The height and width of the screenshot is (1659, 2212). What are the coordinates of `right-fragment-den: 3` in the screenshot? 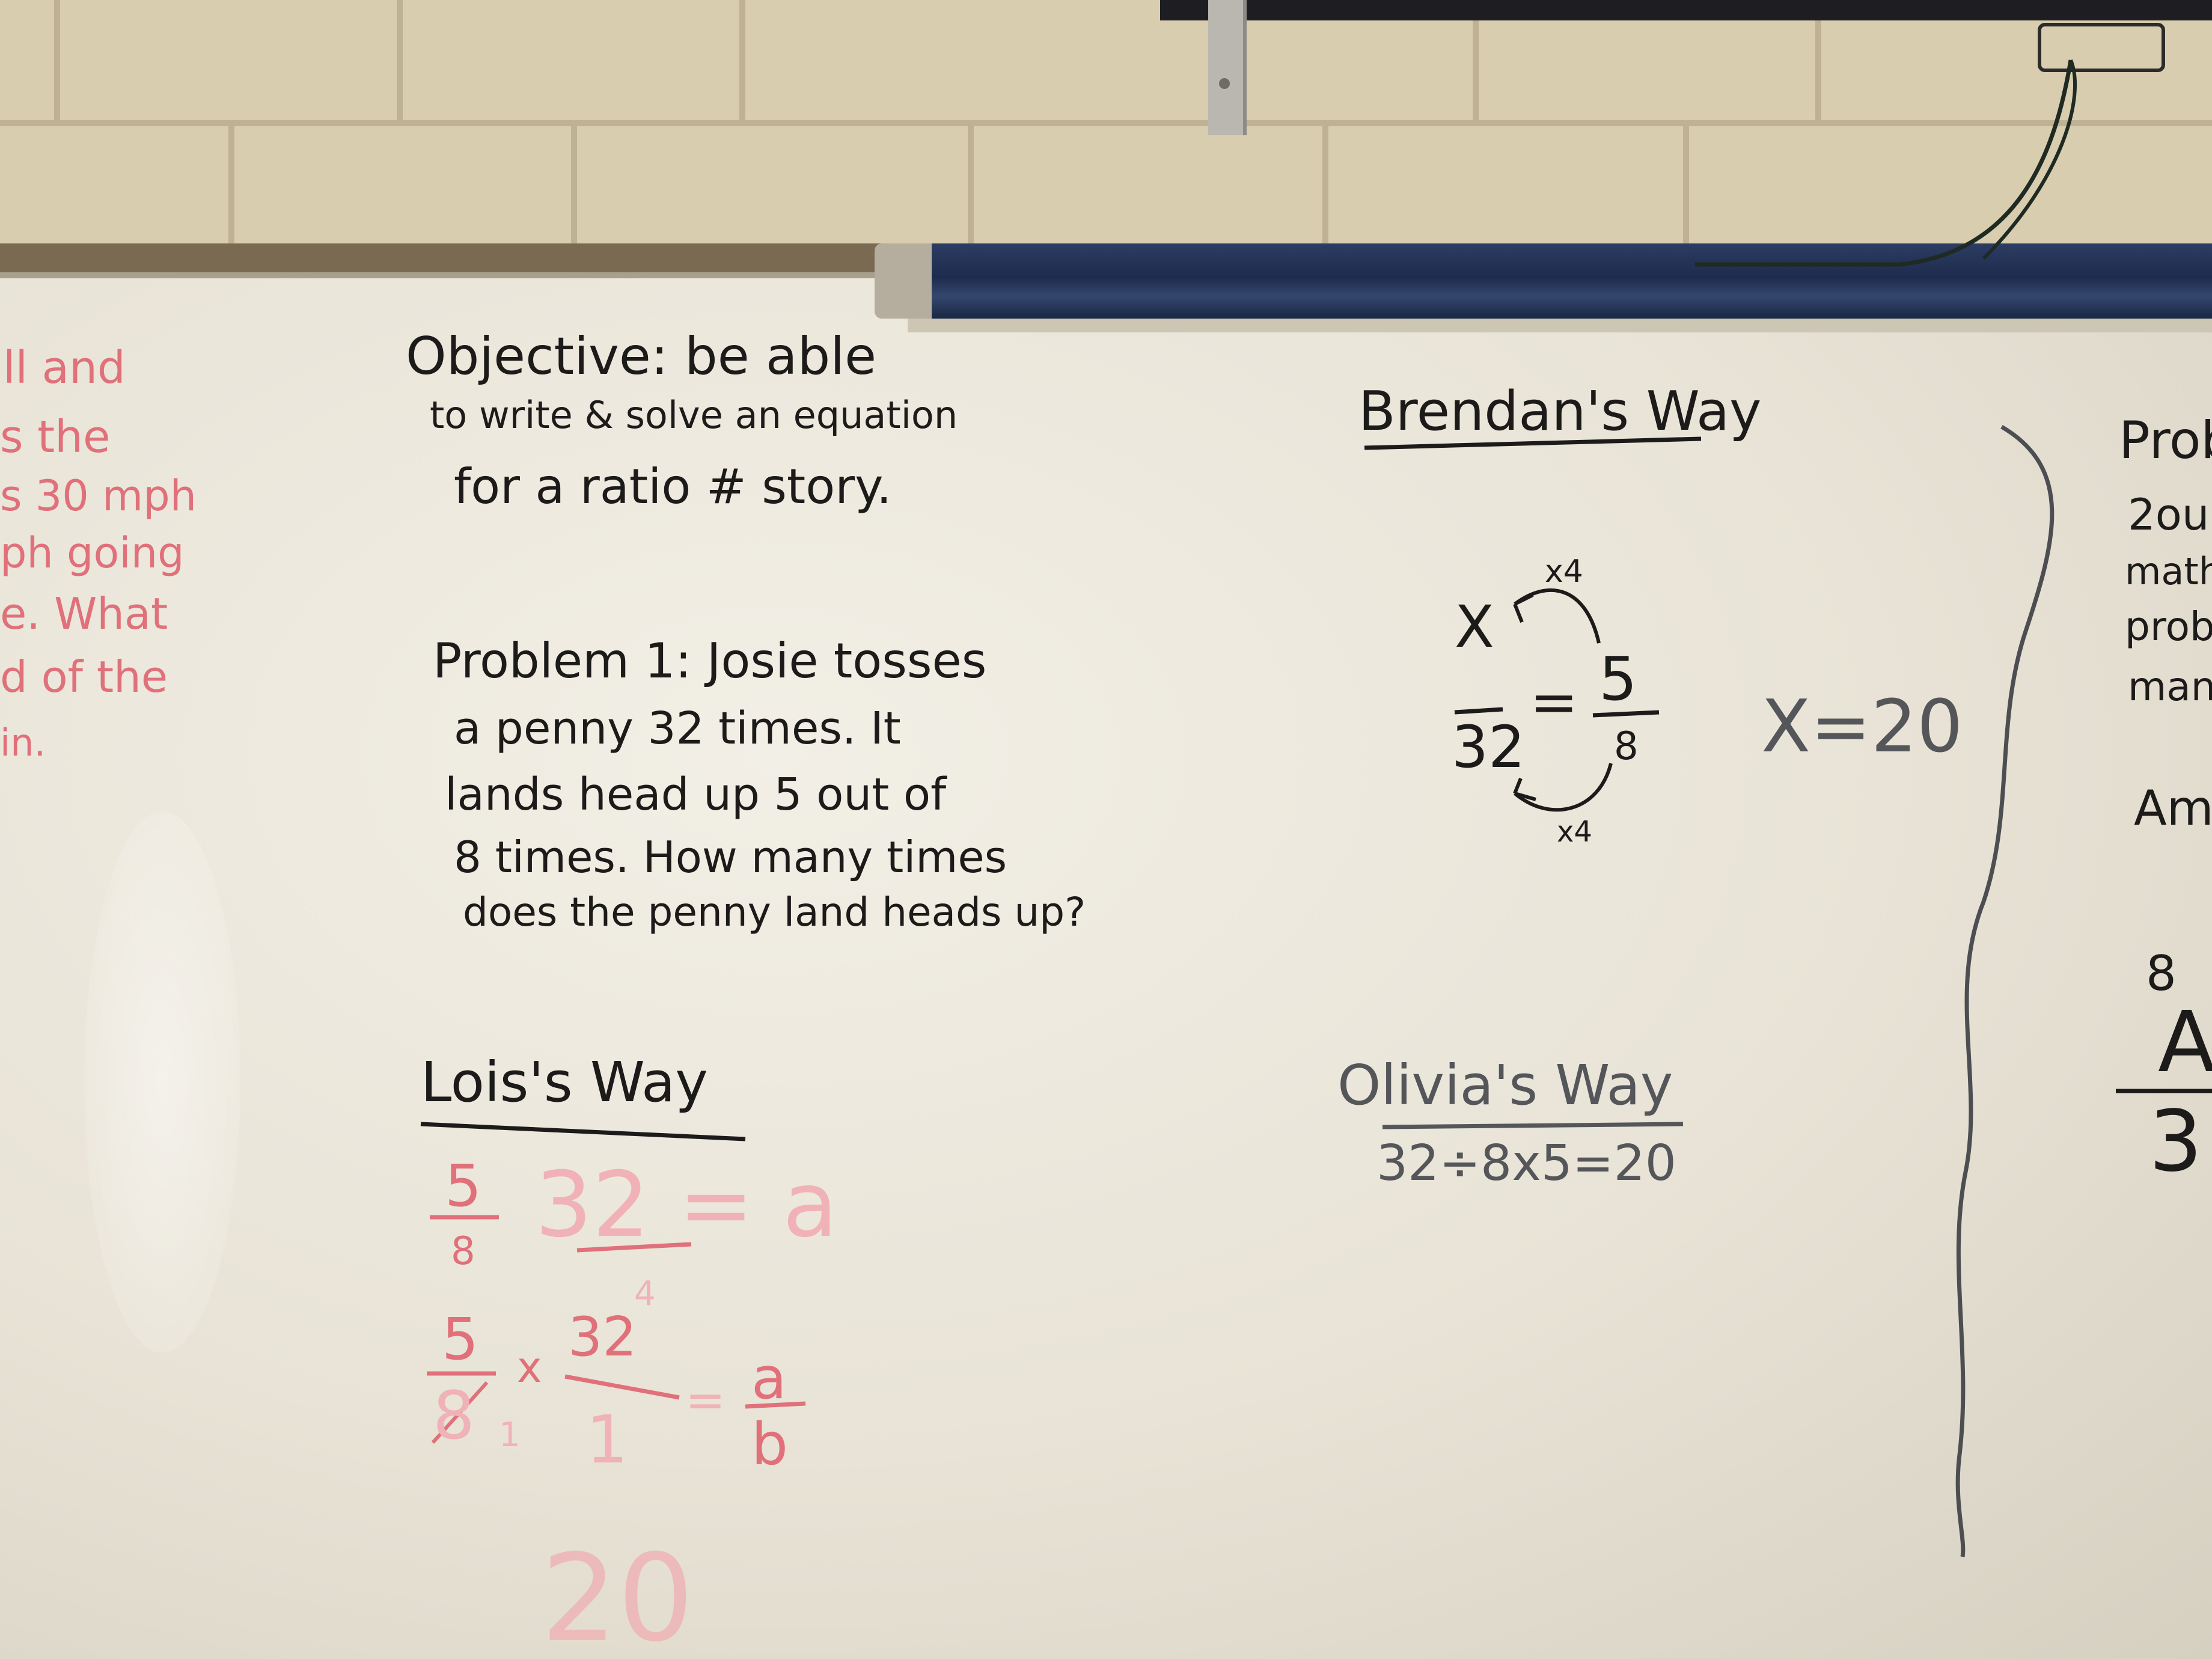 It's located at (2176, 1142).